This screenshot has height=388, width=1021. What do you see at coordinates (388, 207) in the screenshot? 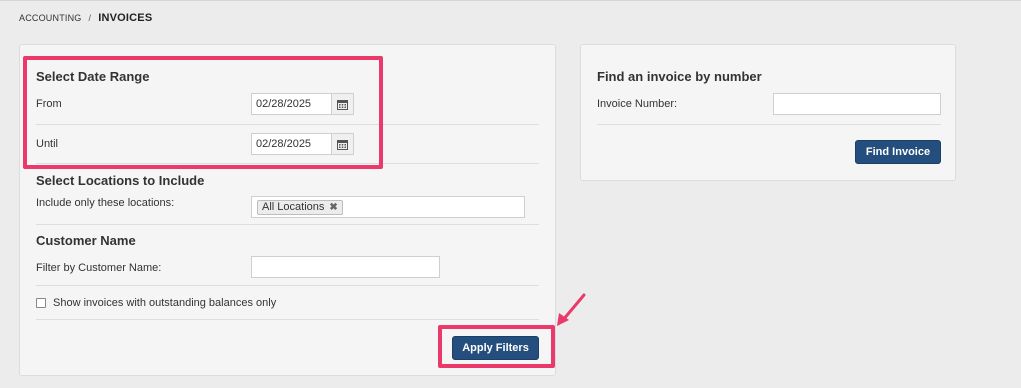
I see `locations-multiselect: All Locations ✖` at bounding box center [388, 207].